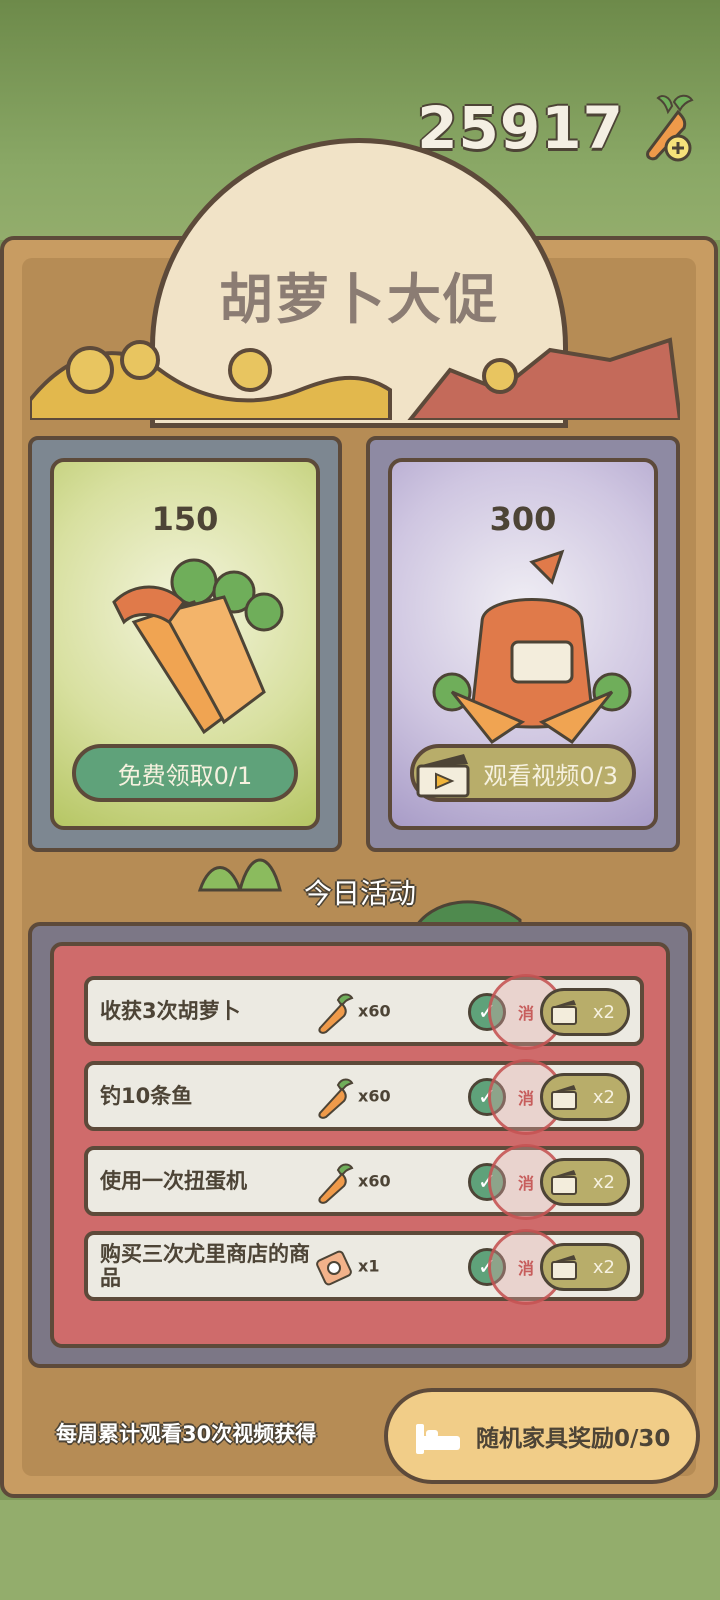 Image resolution: width=720 pixels, height=1600 pixels. I want to click on weekly-video-note: 每周累计观看30次视频获得, so click(186, 1434).